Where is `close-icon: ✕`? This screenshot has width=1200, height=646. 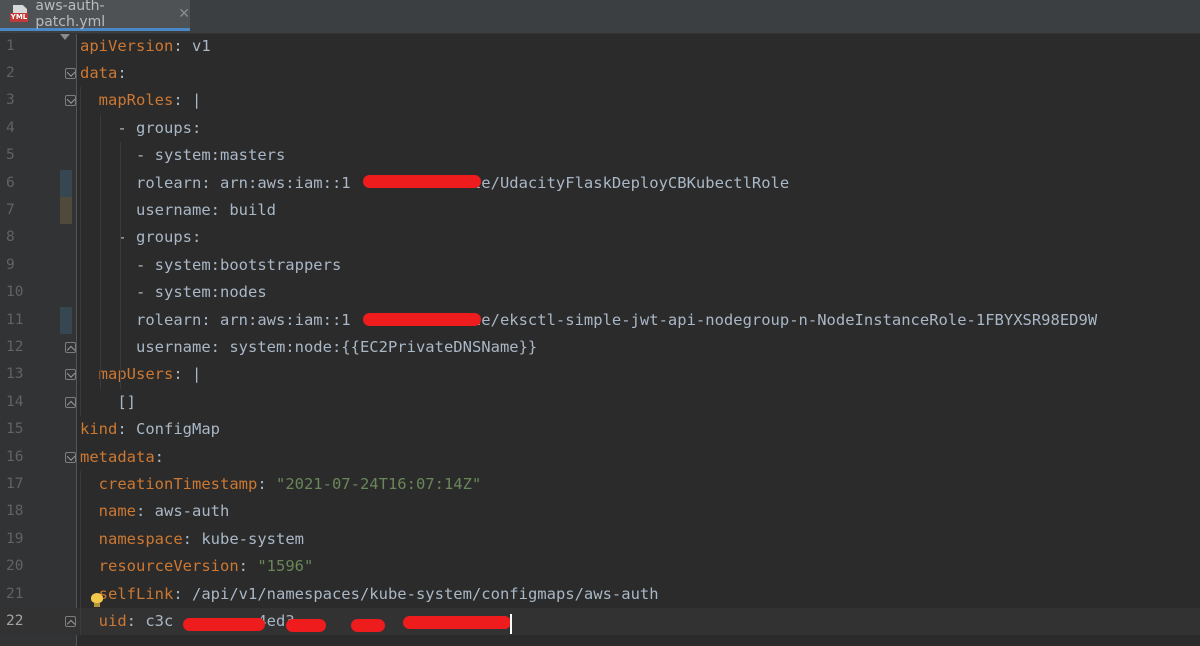 close-icon: ✕ is located at coordinates (184, 14).